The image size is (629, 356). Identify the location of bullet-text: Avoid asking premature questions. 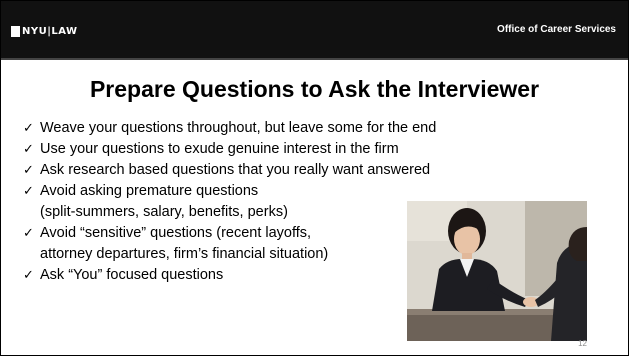
(149, 191).